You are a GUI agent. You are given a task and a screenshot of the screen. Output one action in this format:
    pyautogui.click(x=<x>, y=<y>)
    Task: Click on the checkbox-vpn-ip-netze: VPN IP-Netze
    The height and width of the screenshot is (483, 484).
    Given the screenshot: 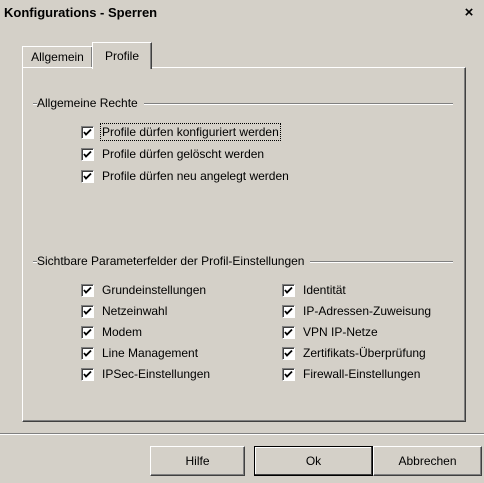 What is the action you would take?
    pyautogui.click(x=330, y=332)
    